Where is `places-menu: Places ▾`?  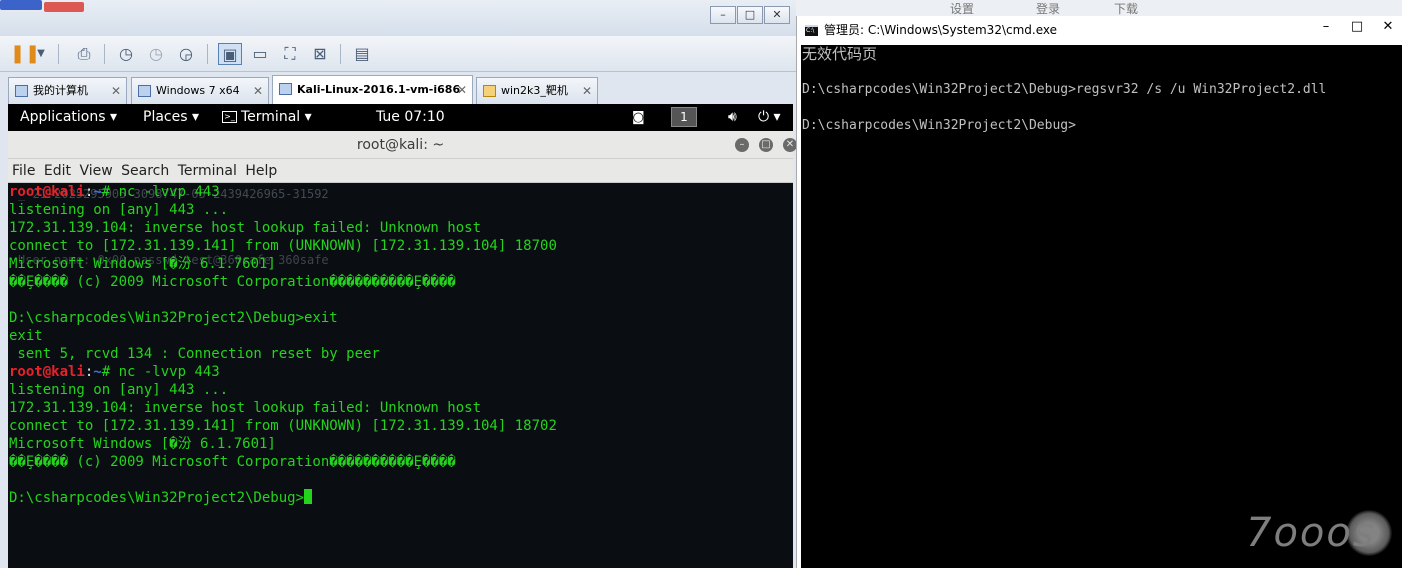 places-menu: Places ▾ is located at coordinates (171, 117).